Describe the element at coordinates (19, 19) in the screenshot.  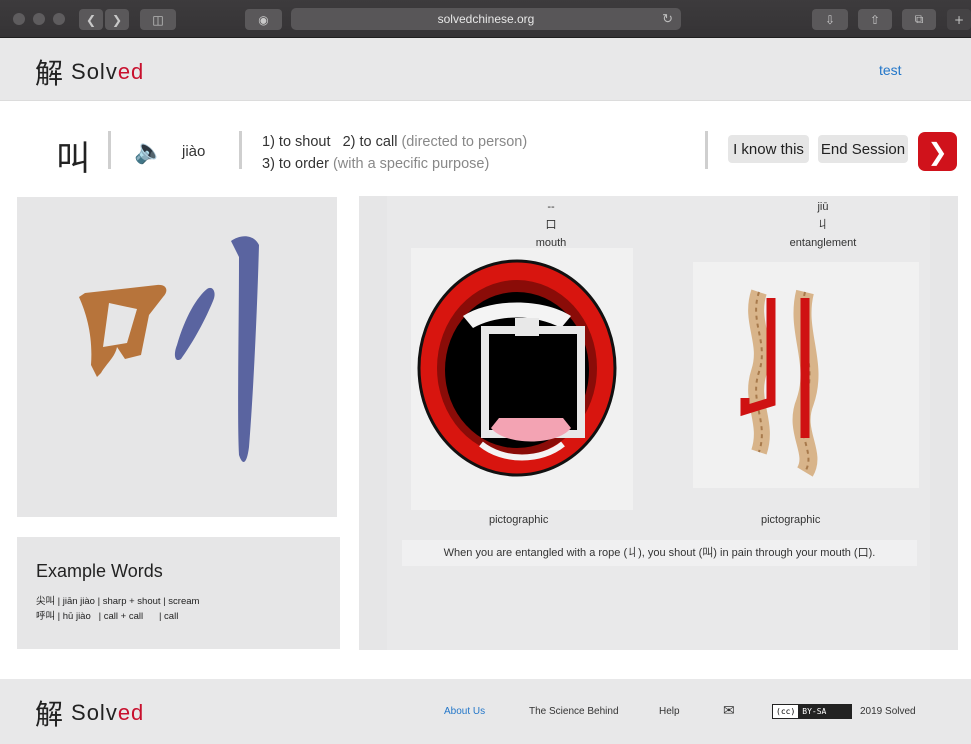
I see `close-window-icon` at that location.